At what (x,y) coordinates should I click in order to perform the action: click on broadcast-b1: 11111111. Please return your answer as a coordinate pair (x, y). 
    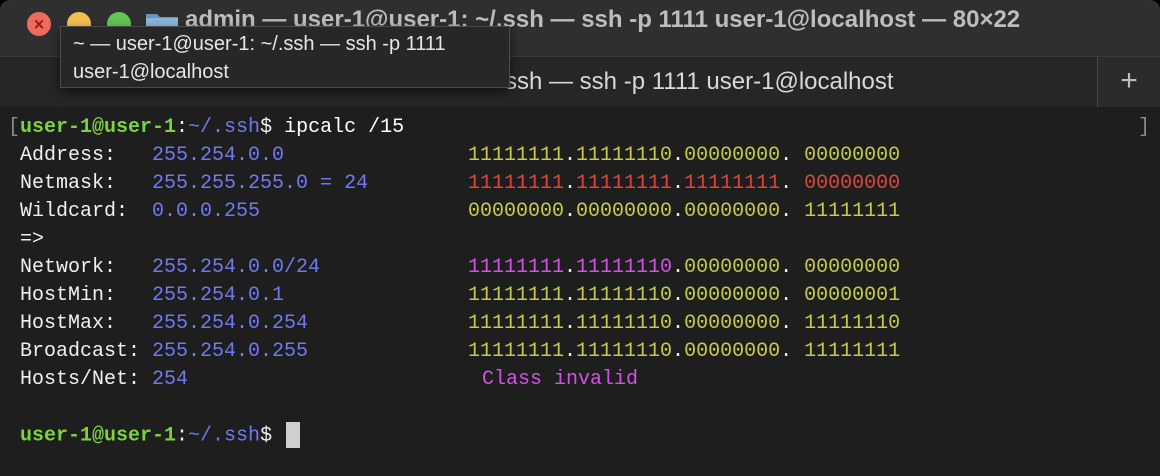
    Looking at the image, I should click on (516, 351).